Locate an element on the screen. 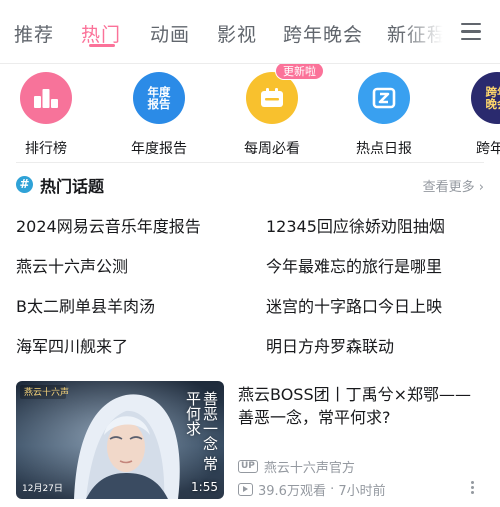 This screenshot has height=507, width=500. tab-animation: 动画 is located at coordinates (170, 33).